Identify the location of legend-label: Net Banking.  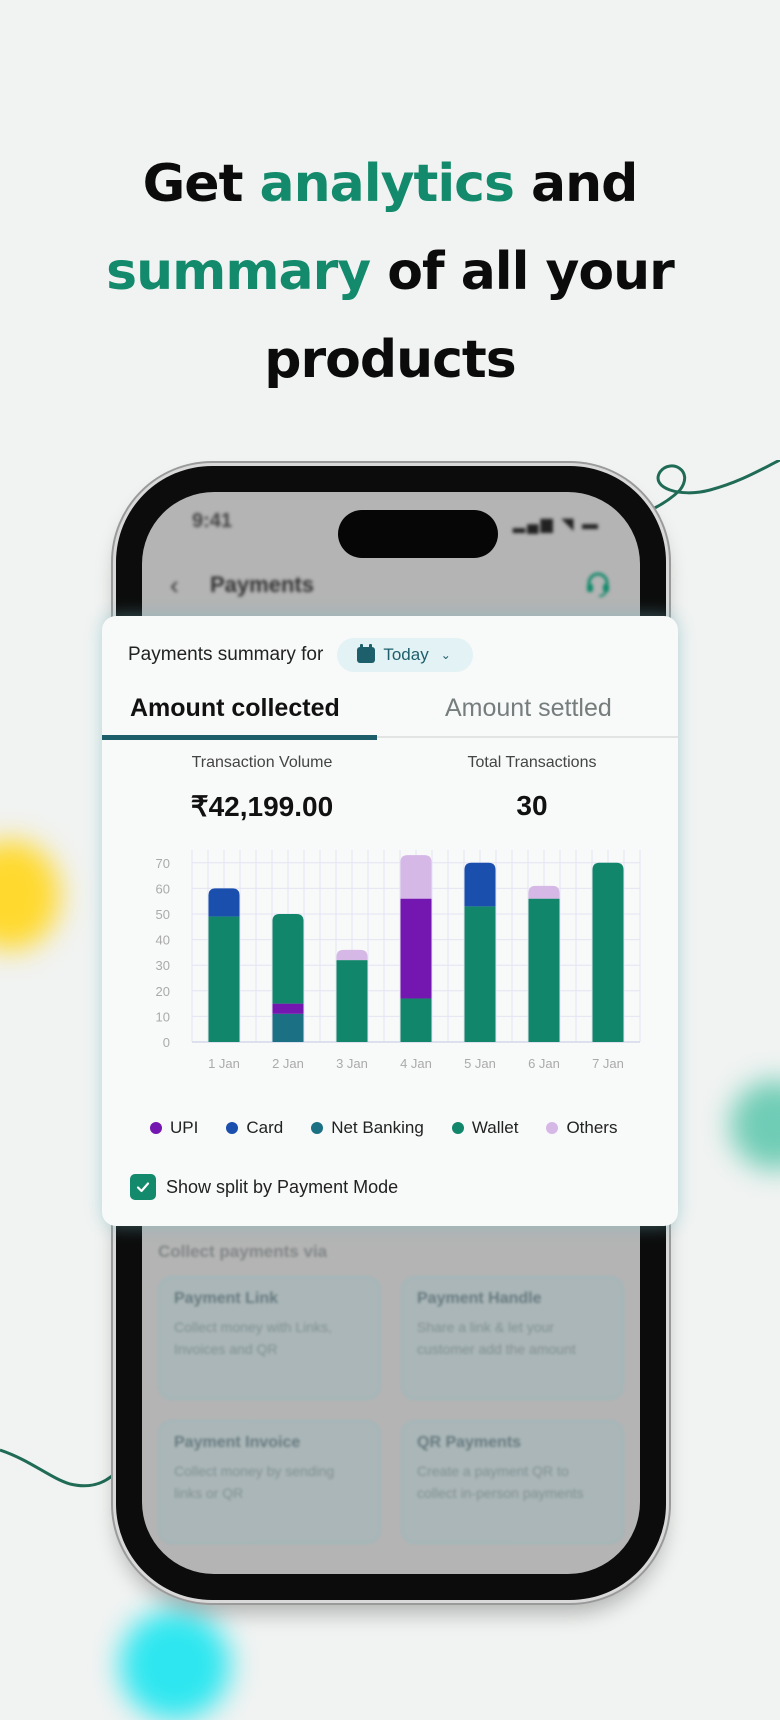
(377, 1127).